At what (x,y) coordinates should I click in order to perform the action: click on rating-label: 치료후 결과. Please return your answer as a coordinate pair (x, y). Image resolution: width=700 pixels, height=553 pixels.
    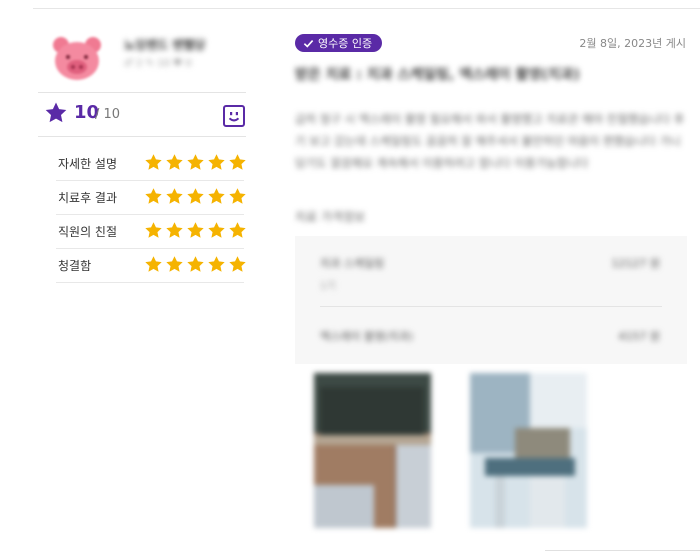
    Looking at the image, I should click on (88, 198).